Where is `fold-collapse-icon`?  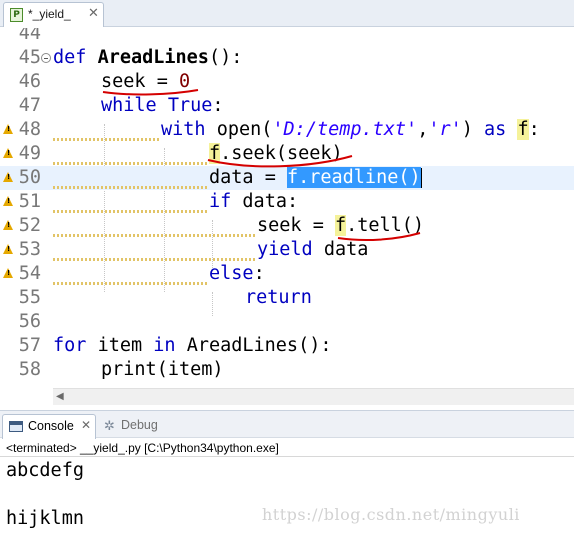 fold-collapse-icon is located at coordinates (46, 58).